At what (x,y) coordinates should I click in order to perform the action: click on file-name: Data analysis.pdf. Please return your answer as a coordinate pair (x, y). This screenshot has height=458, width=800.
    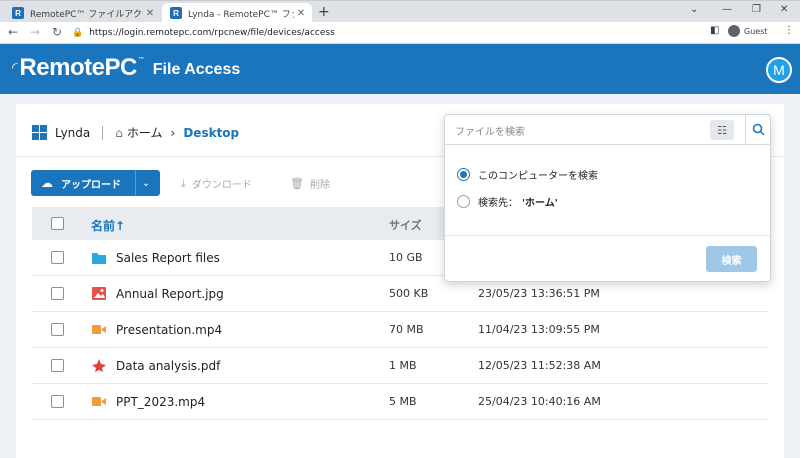
    Looking at the image, I should click on (168, 366).